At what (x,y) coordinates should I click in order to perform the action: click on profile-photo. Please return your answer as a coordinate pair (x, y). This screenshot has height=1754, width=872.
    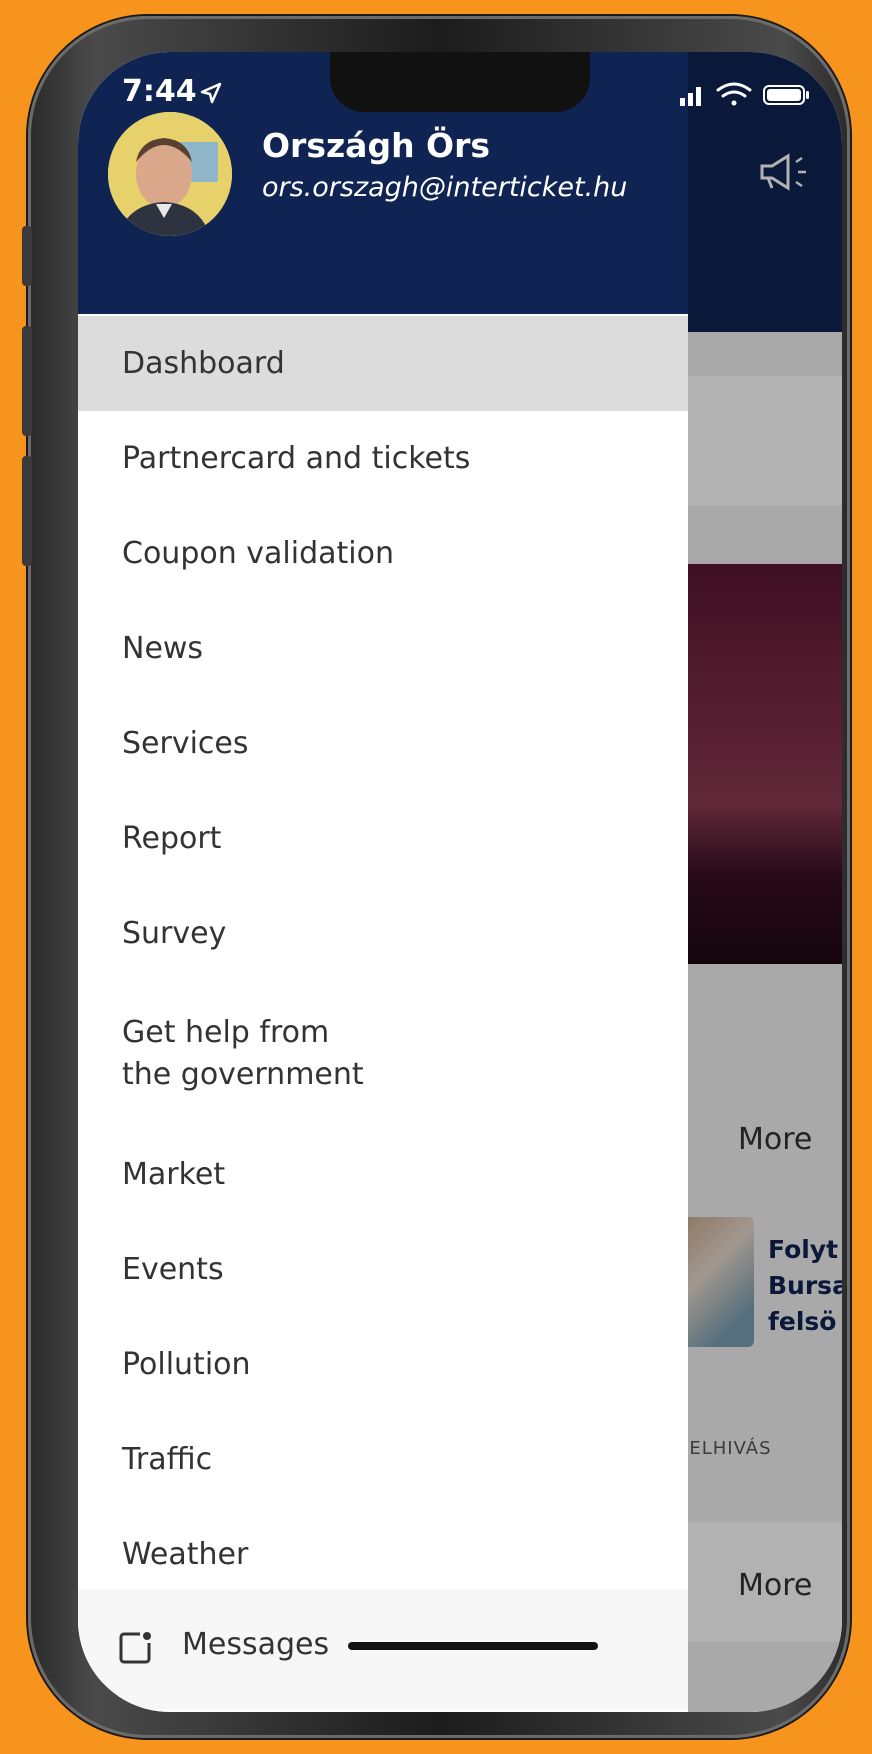
    Looking at the image, I should click on (170, 174).